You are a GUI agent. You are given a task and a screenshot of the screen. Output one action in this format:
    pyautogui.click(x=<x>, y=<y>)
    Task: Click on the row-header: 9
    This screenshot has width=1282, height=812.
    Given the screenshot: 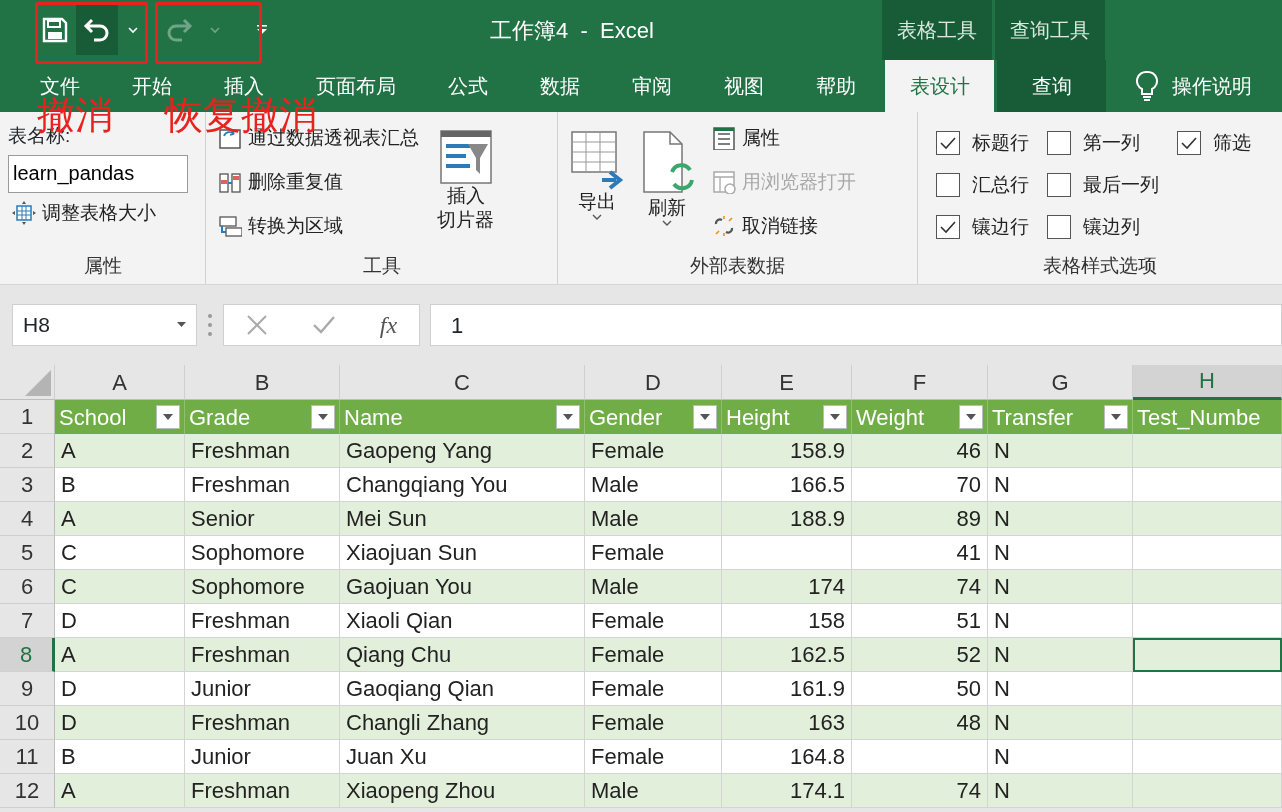 What is the action you would take?
    pyautogui.click(x=27, y=689)
    